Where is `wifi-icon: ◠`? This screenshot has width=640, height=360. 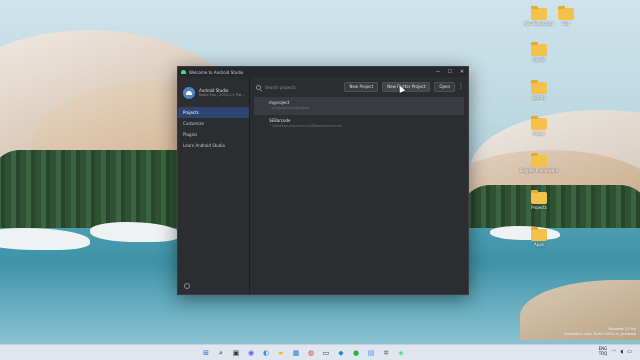 wifi-icon: ◠ is located at coordinates (614, 352).